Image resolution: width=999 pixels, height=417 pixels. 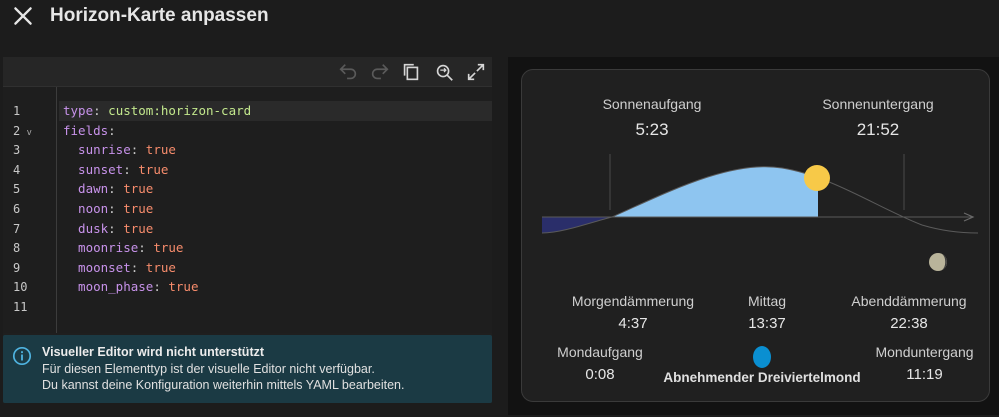 What do you see at coordinates (17, 189) in the screenshot?
I see `line-number: 5` at bounding box center [17, 189].